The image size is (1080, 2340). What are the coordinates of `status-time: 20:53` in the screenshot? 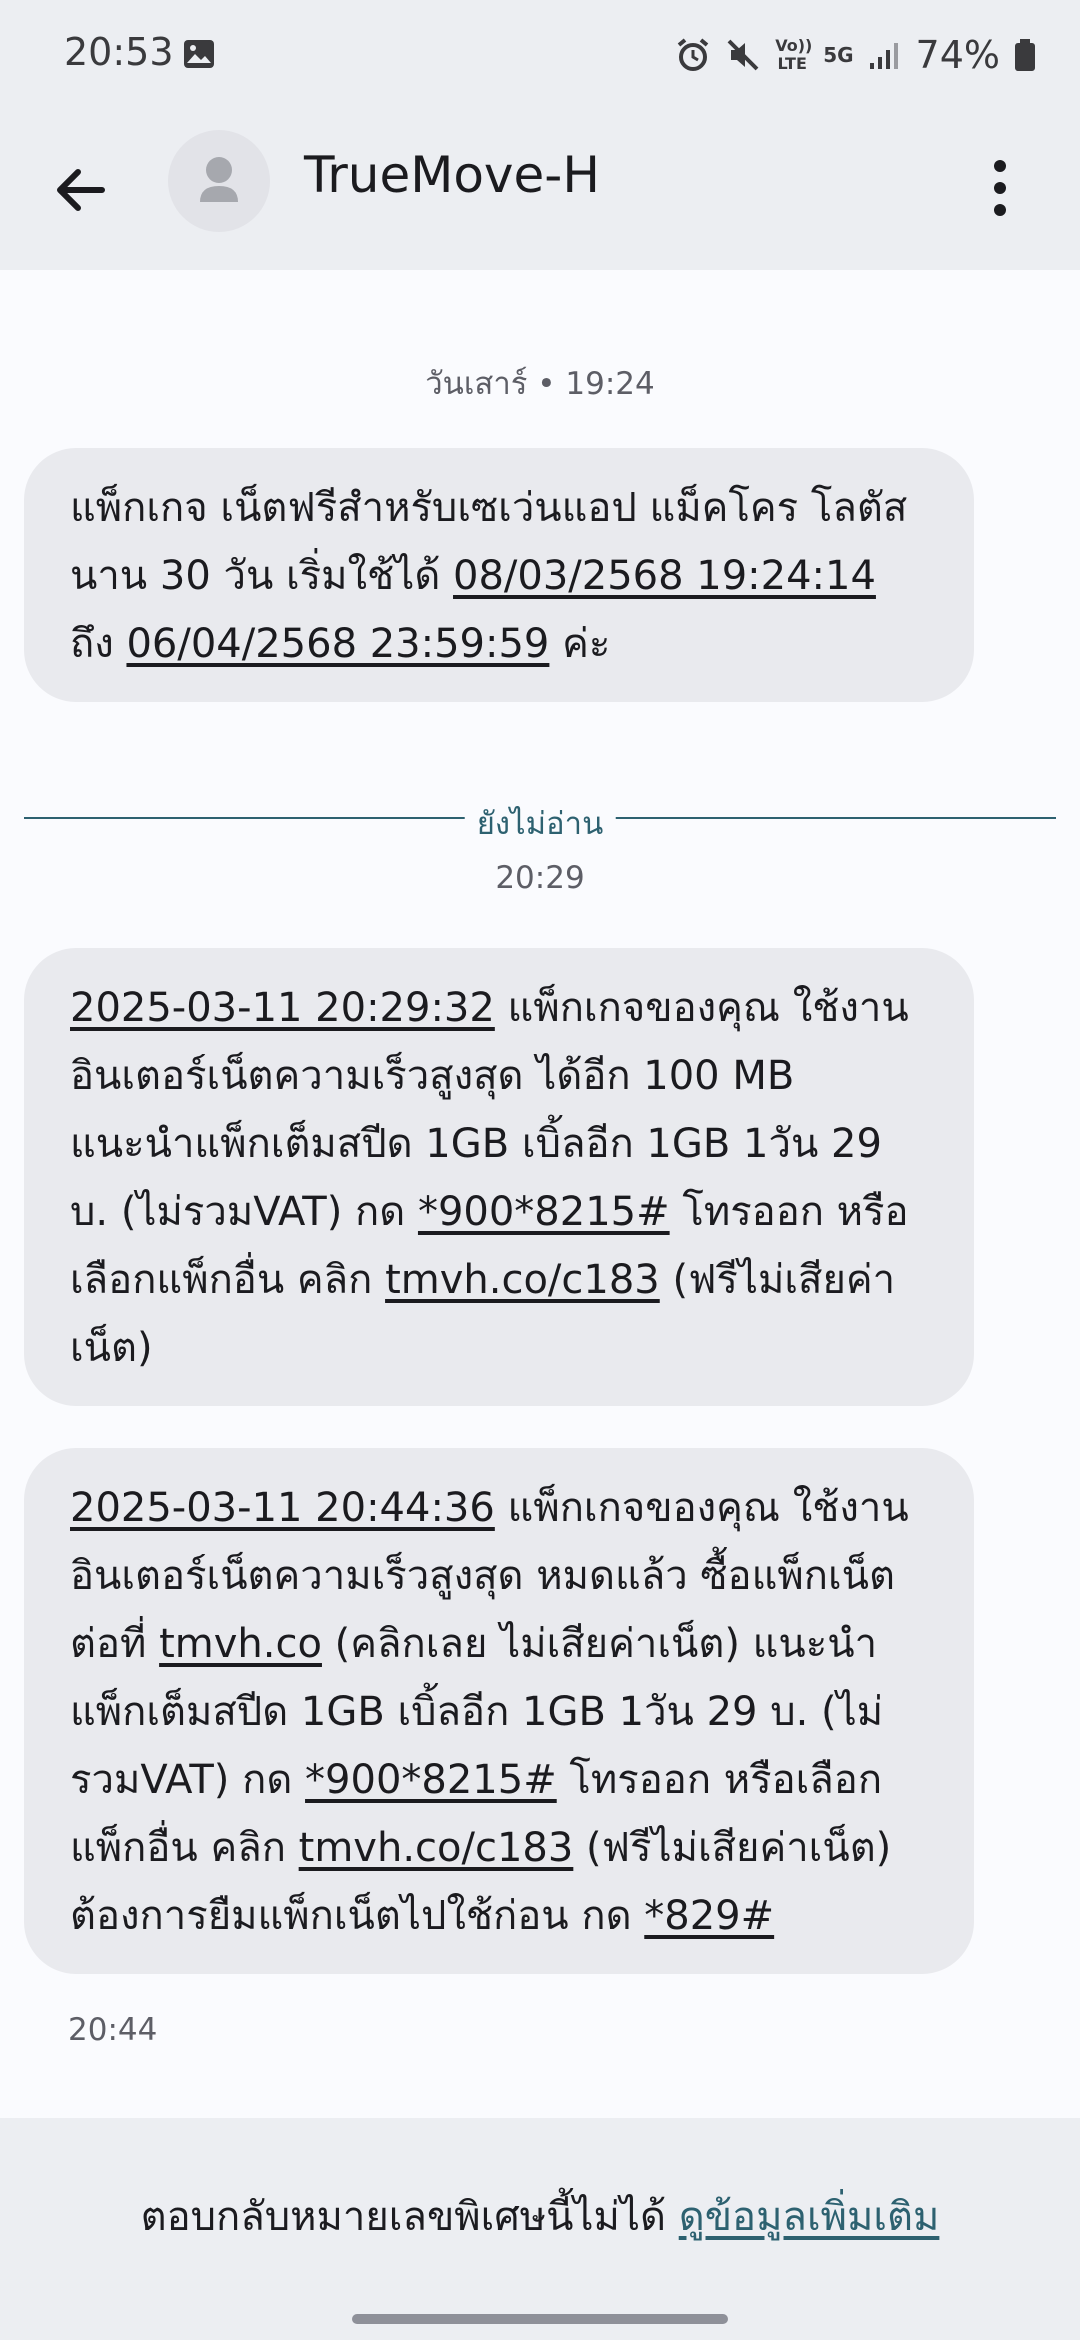 It's located at (119, 52).